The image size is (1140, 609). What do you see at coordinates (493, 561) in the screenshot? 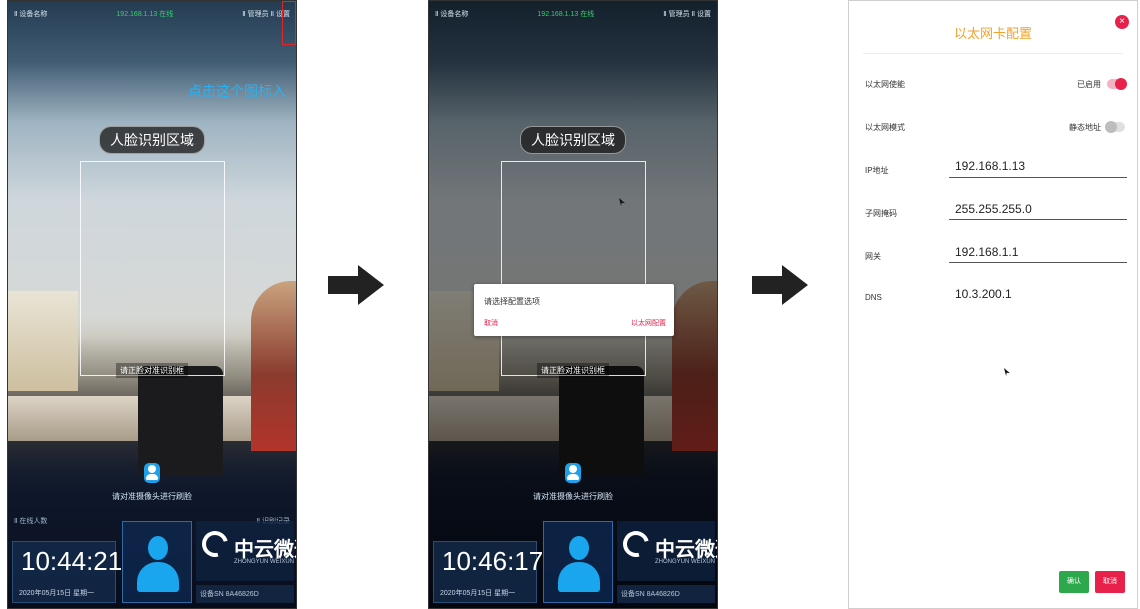
I see `clock-time: 10:46:17` at bounding box center [493, 561].